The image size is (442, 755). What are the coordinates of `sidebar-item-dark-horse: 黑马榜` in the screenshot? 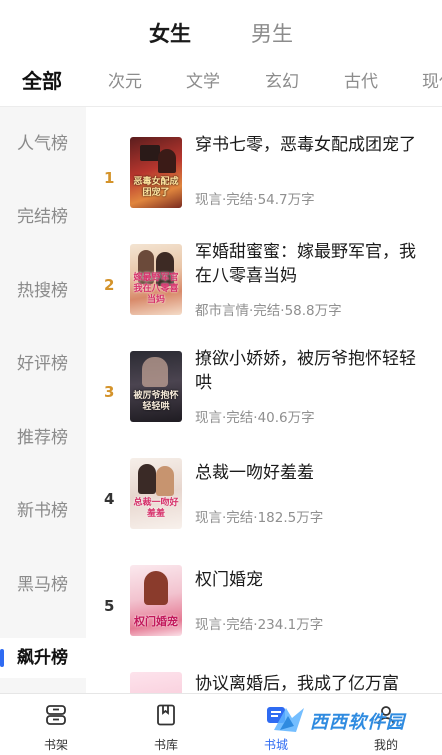 It's located at (43, 585).